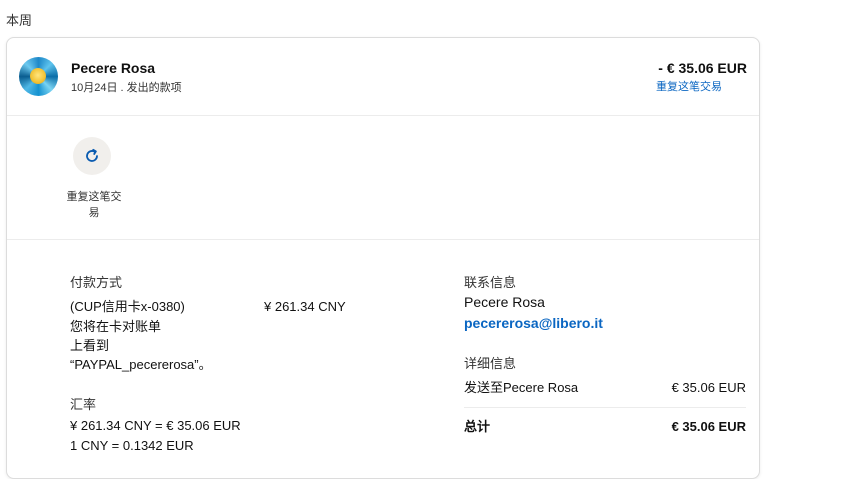 Image resolution: width=844 pixels, height=479 pixels. What do you see at coordinates (605, 407) in the screenshot?
I see `details-divider` at bounding box center [605, 407].